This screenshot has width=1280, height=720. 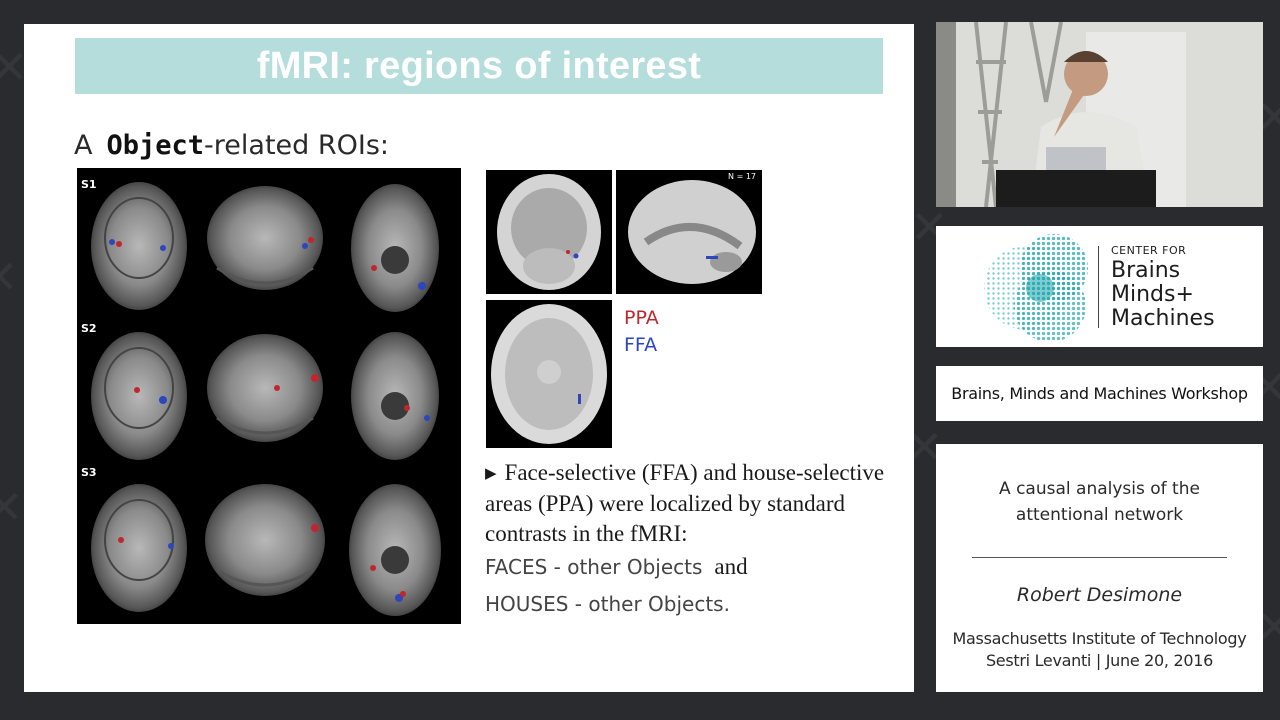 I want to click on average-sagittal-image: N = 17, so click(x=689, y=232).